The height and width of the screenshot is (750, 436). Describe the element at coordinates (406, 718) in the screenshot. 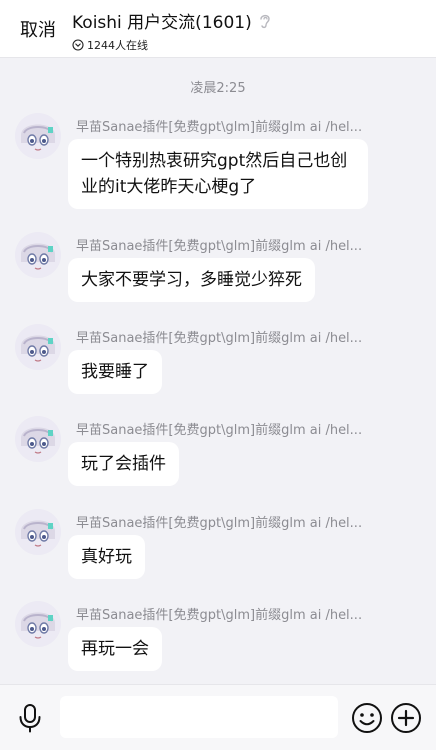

I see `plus-icon` at that location.